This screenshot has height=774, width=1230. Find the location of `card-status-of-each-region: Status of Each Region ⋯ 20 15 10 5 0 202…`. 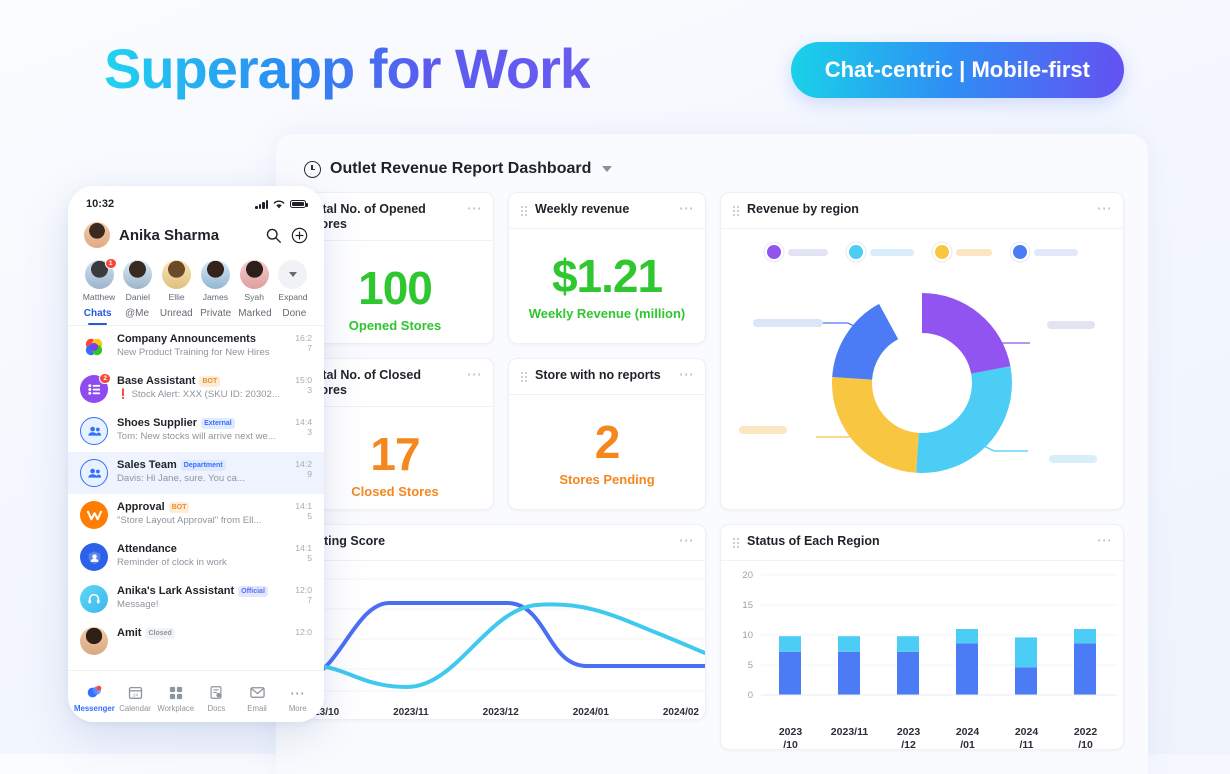

card-status-of-each-region: Status of Each Region ⋯ 20 15 10 5 0 202… is located at coordinates (922, 637).